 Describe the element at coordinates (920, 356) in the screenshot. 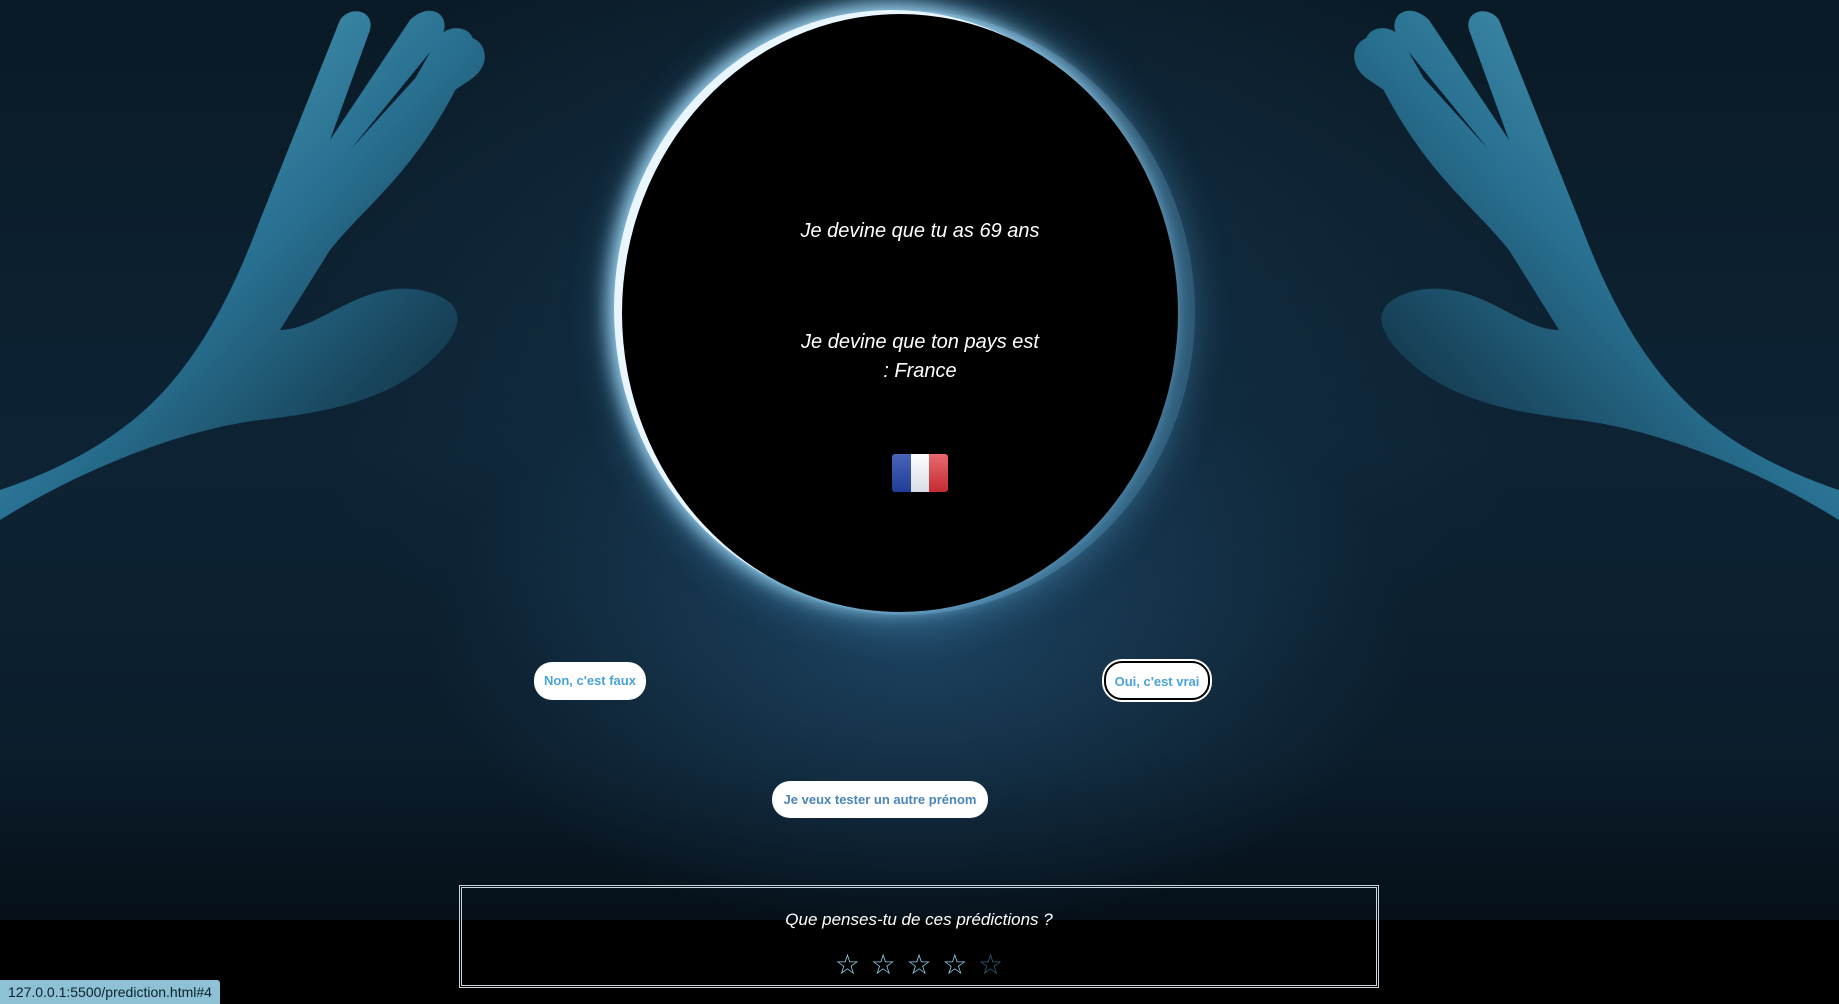

I see `country-prediction: Je devine que ton pays est : France` at that location.